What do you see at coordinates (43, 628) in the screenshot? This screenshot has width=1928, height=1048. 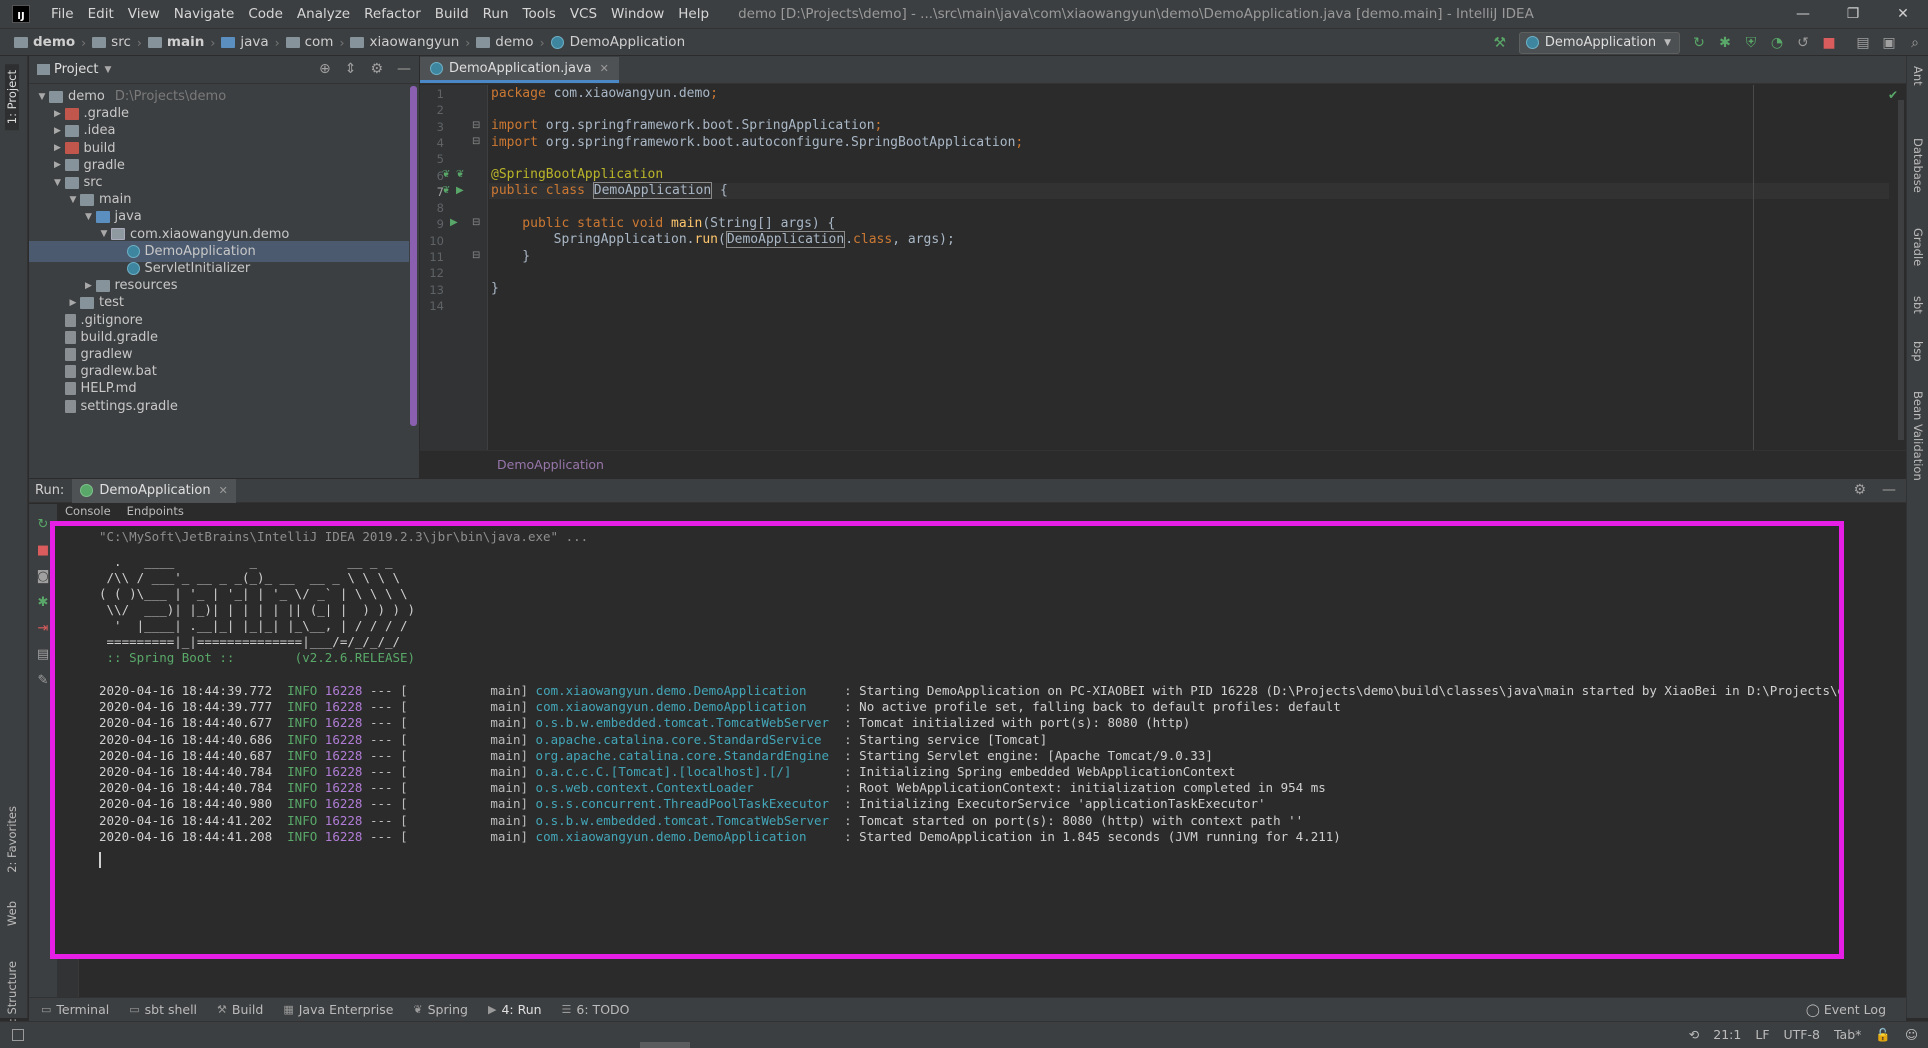 I see `exit-icon: ⇥` at bounding box center [43, 628].